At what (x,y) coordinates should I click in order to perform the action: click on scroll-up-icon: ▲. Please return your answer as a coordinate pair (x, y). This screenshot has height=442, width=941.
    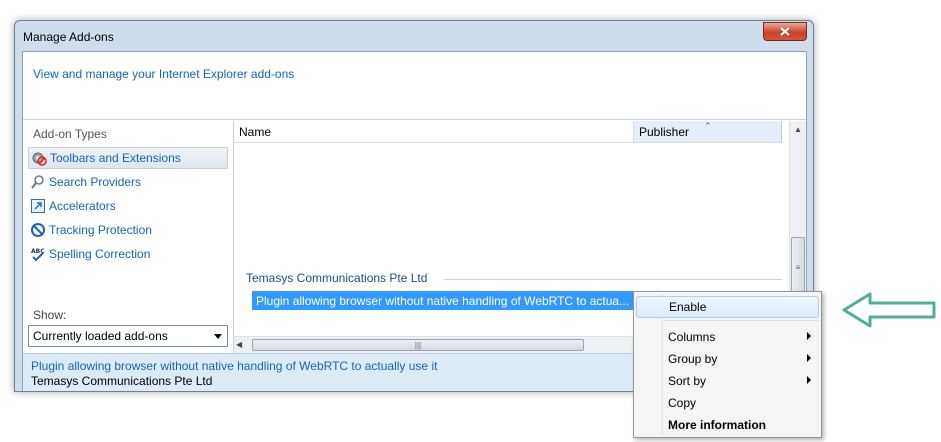
    Looking at the image, I should click on (798, 129).